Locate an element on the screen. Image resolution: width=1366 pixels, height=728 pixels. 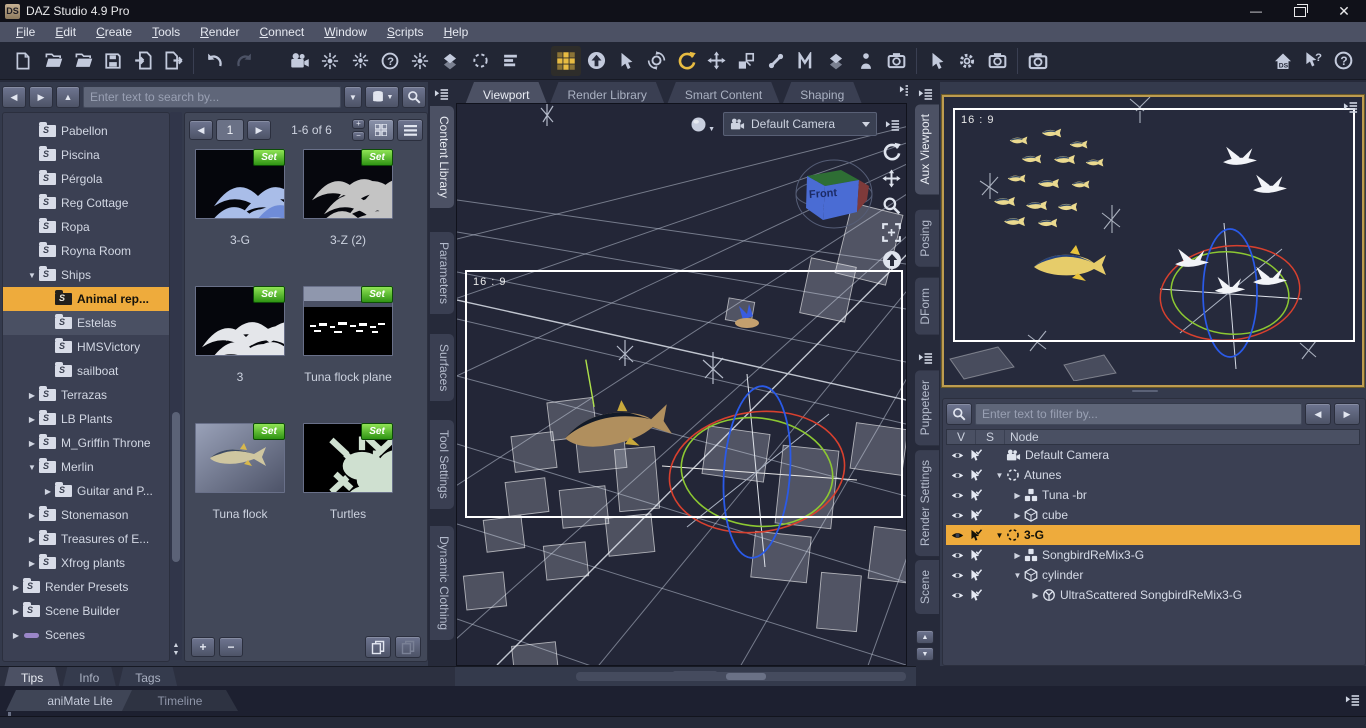
lights-settings-icon is located at coordinates (967, 61).